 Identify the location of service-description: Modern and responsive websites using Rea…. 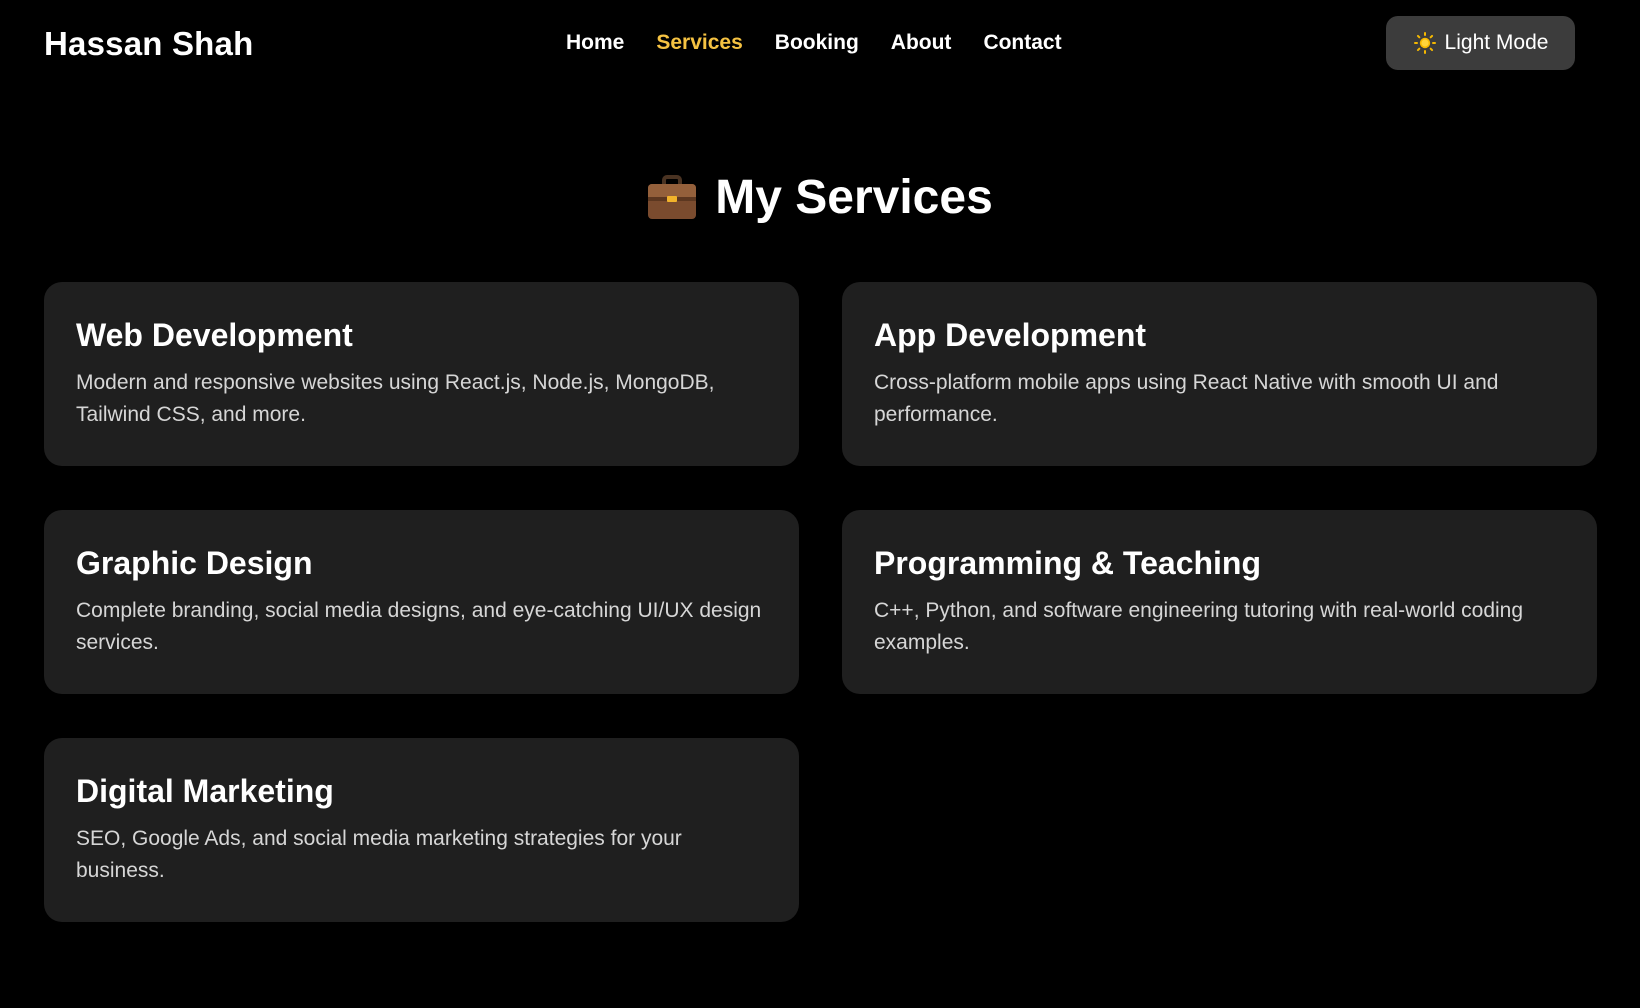
(395, 399).